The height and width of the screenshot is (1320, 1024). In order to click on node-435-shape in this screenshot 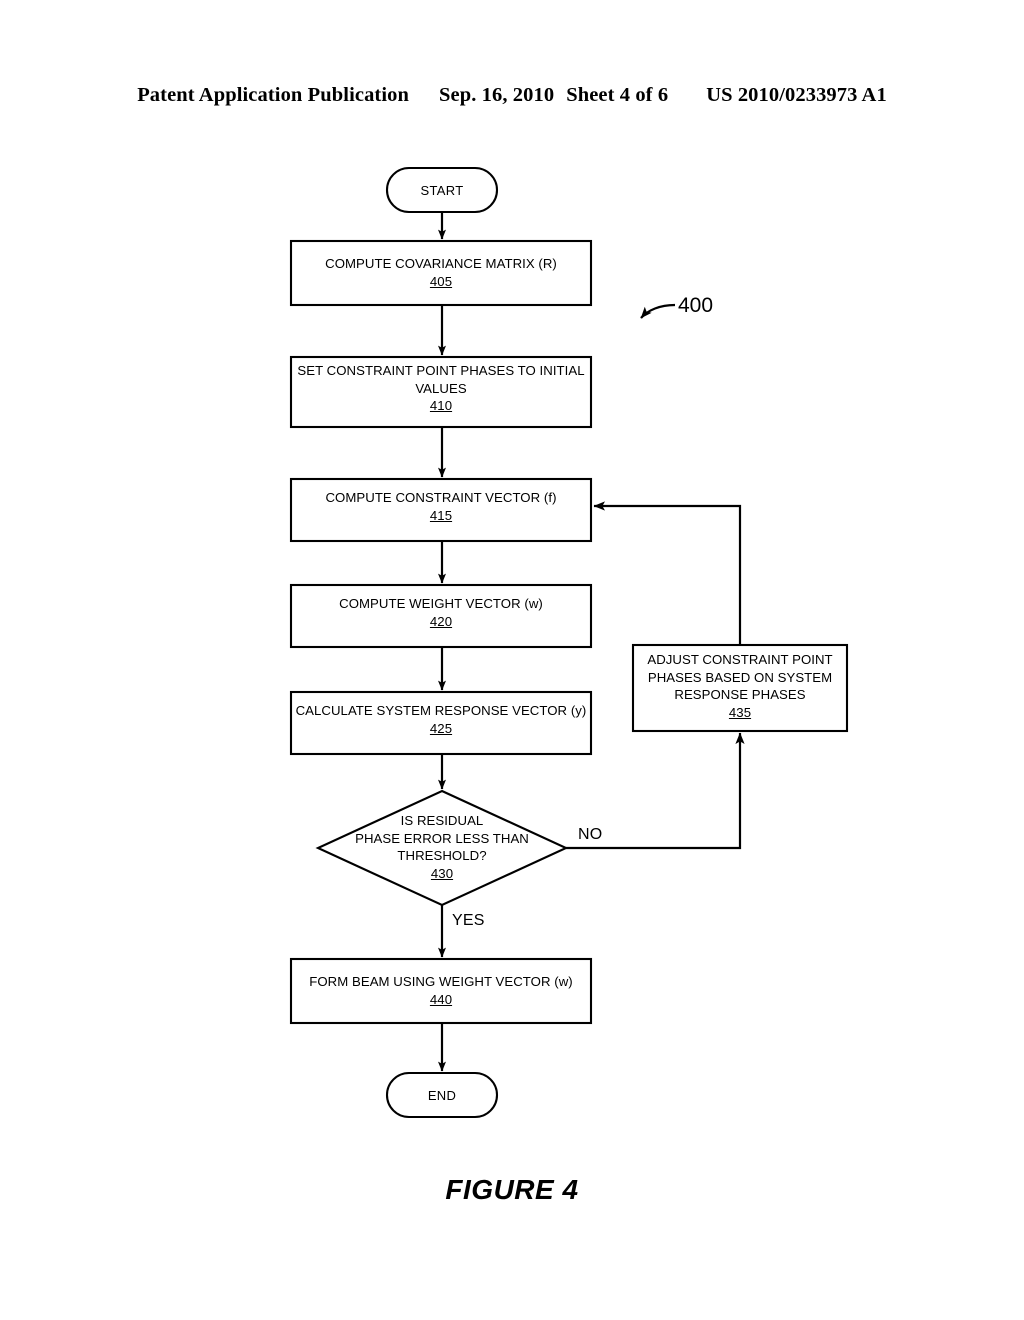, I will do `click(740, 688)`.